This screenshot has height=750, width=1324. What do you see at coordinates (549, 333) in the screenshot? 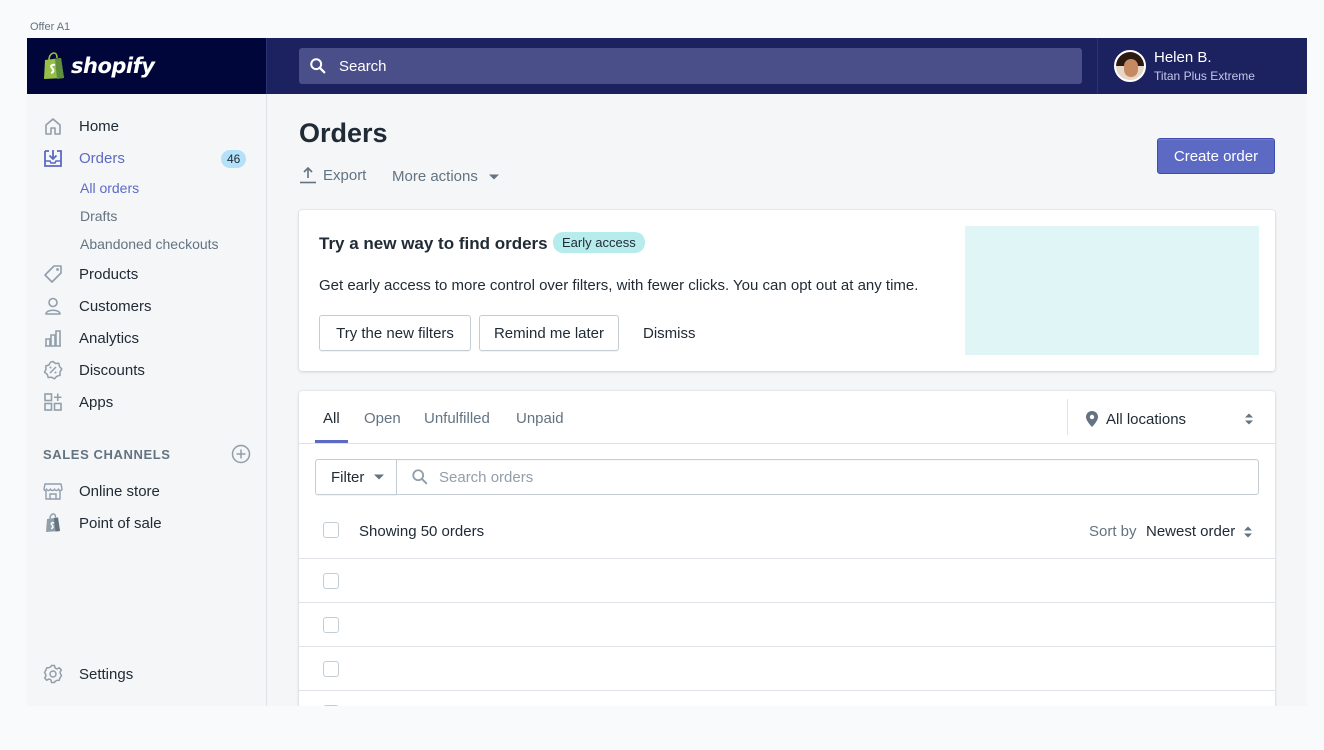
I see `remind-me-later-button: Remind me later` at bounding box center [549, 333].